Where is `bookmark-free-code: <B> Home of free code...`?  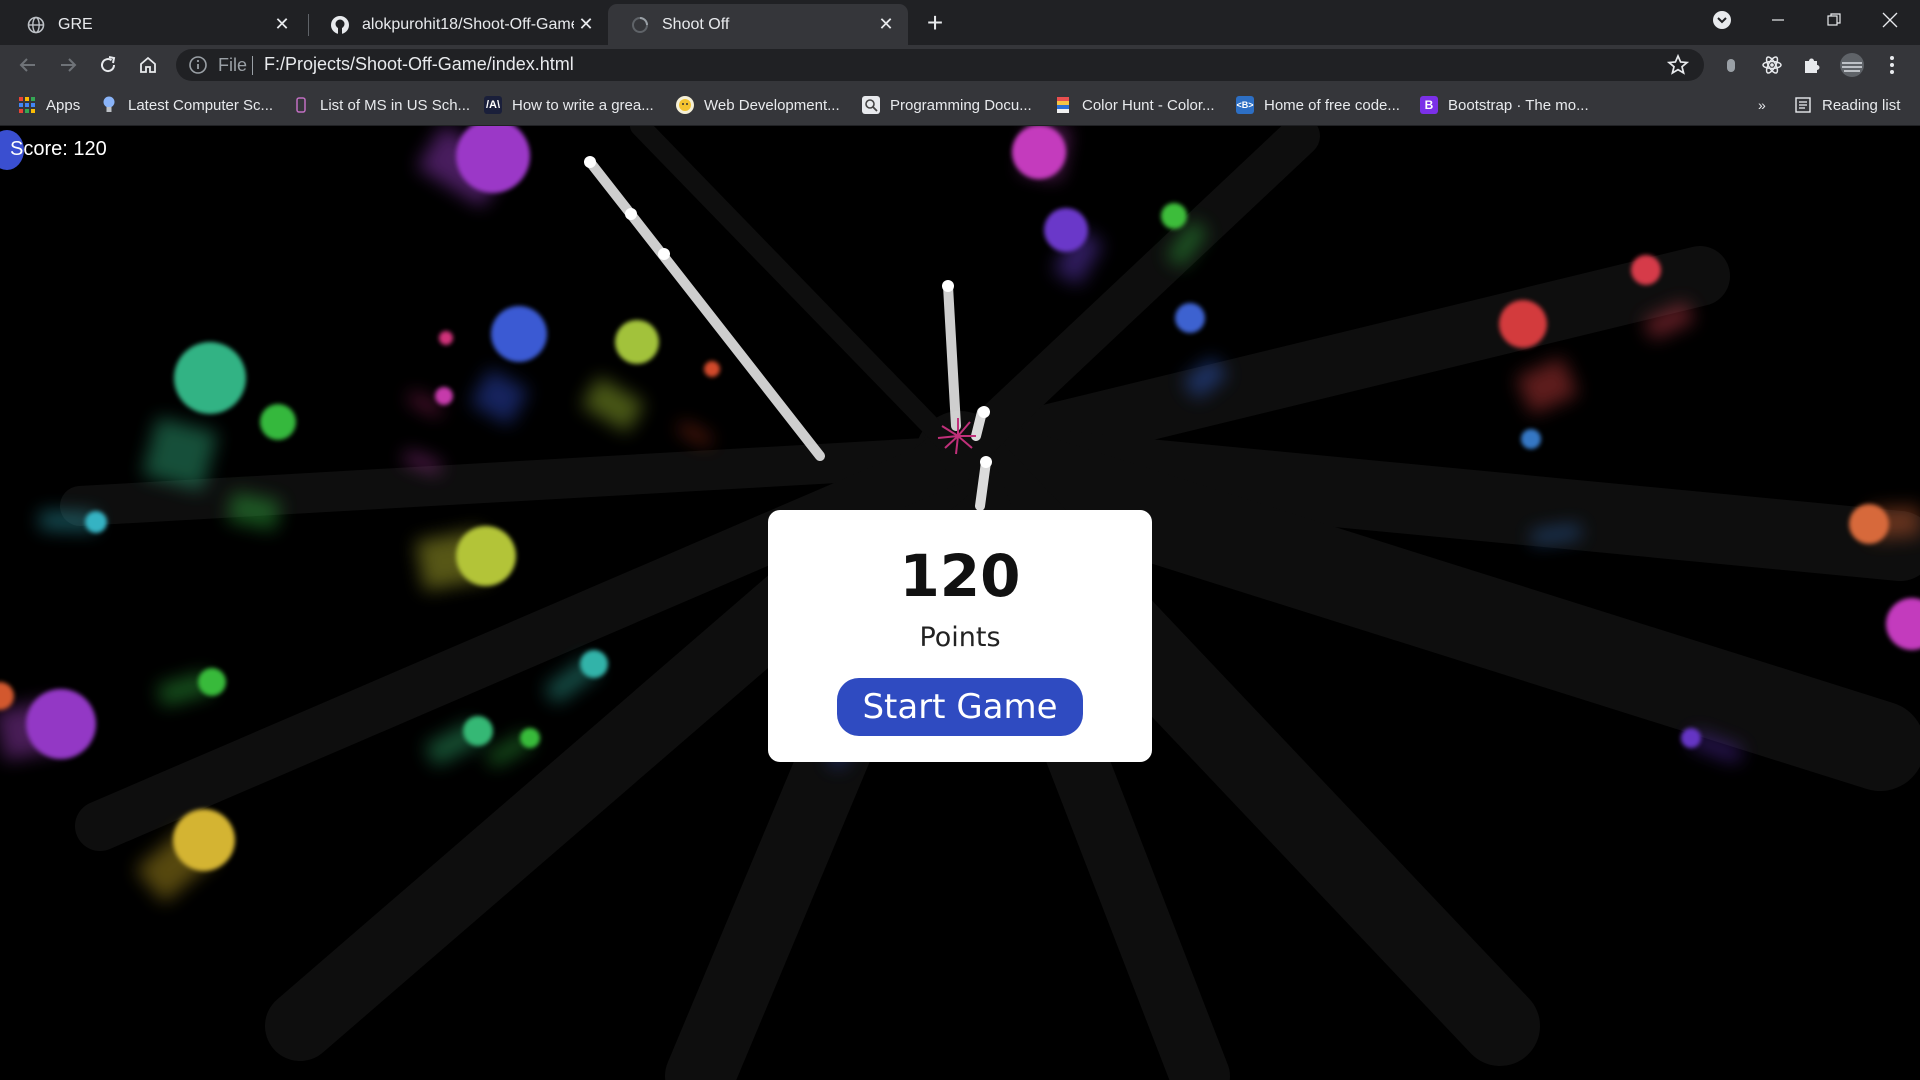
bookmark-free-code: <B> Home of free code... is located at coordinates (1318, 105).